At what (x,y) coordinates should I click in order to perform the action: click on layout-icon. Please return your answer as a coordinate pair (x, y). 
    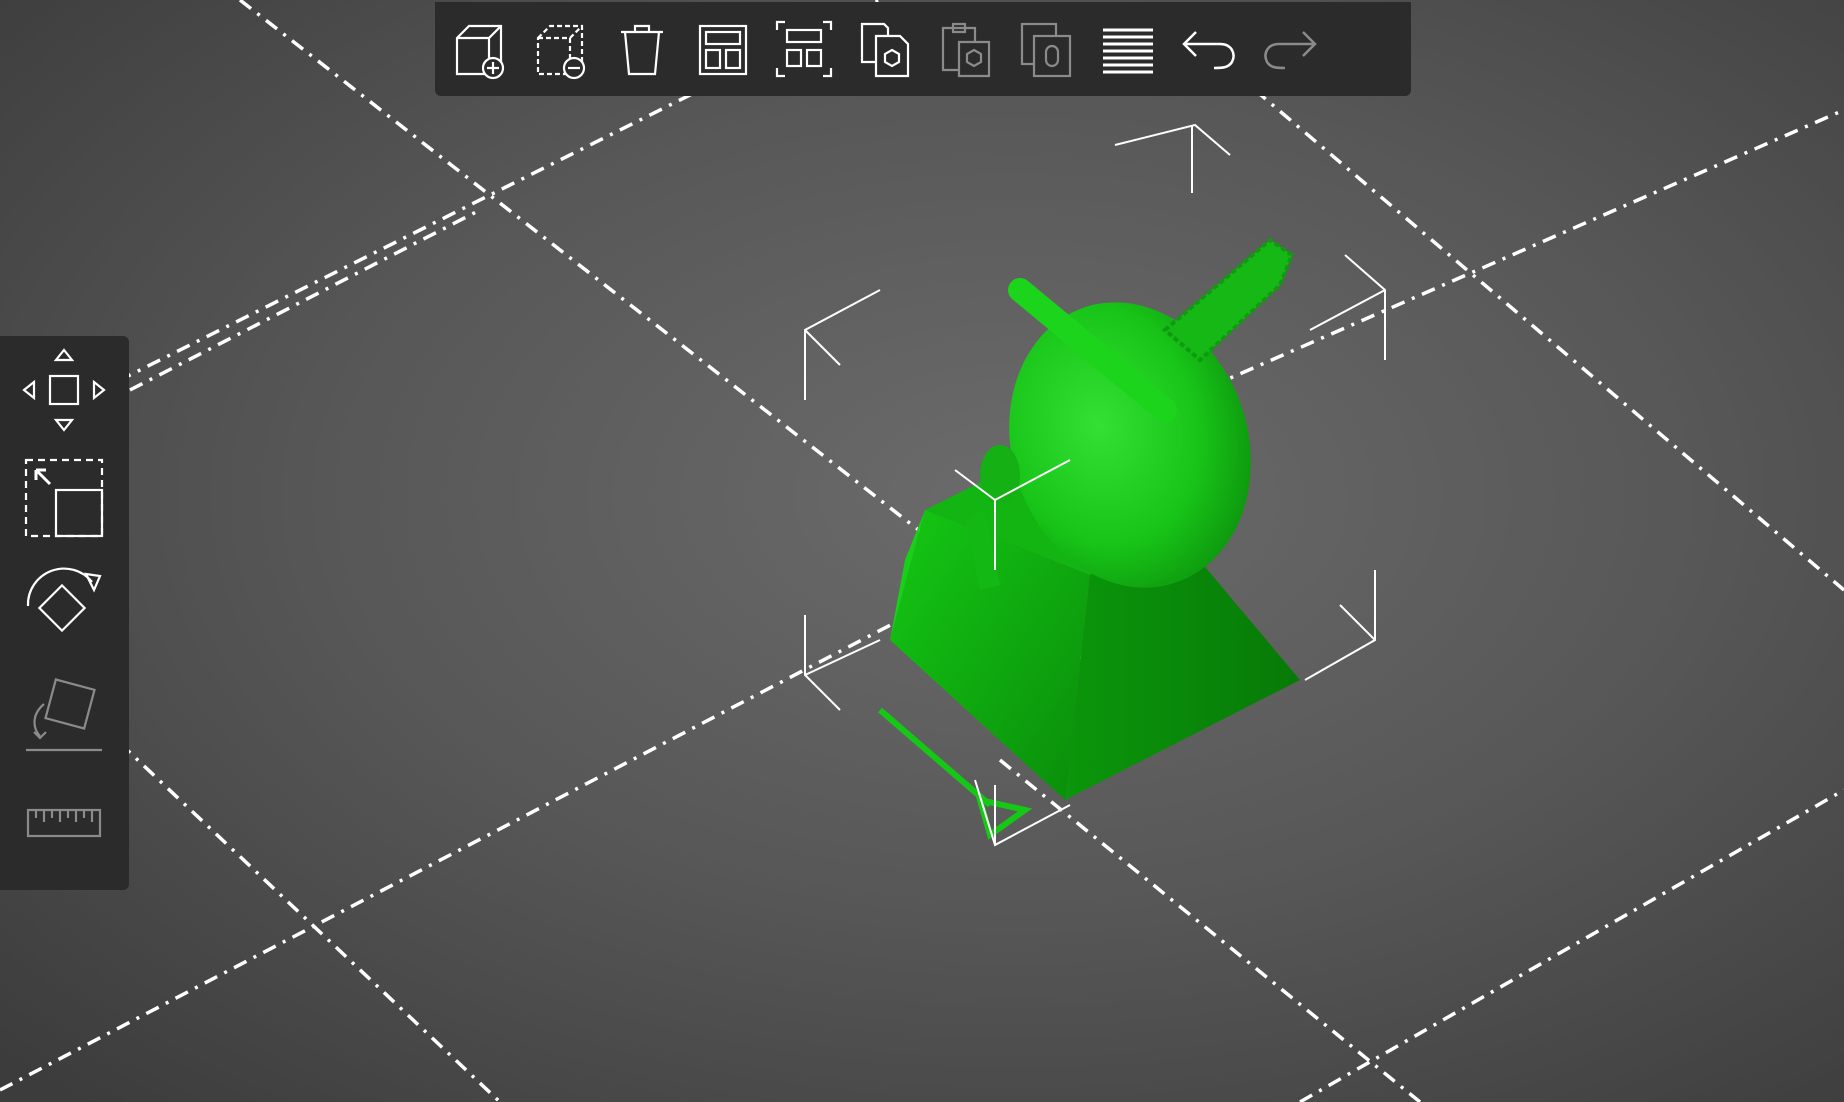
    Looking at the image, I should click on (723, 50).